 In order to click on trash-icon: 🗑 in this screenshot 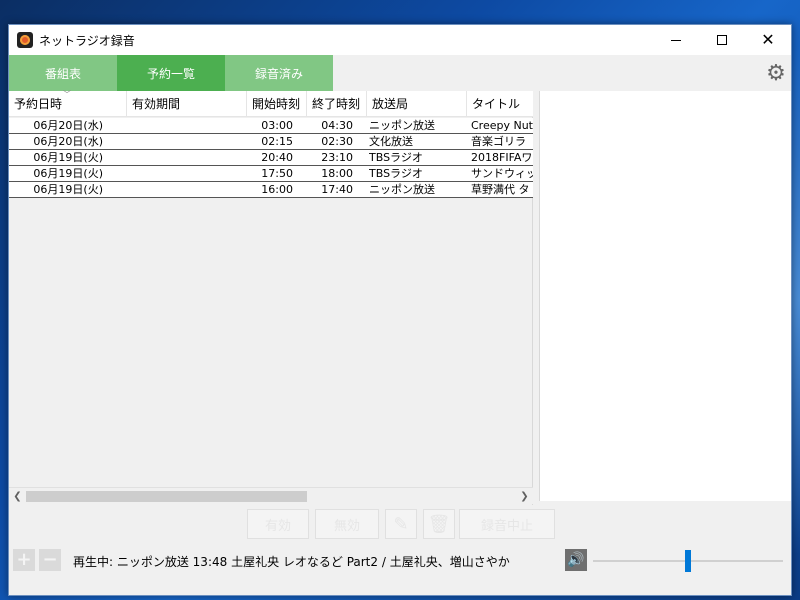, I will do `click(439, 524)`.